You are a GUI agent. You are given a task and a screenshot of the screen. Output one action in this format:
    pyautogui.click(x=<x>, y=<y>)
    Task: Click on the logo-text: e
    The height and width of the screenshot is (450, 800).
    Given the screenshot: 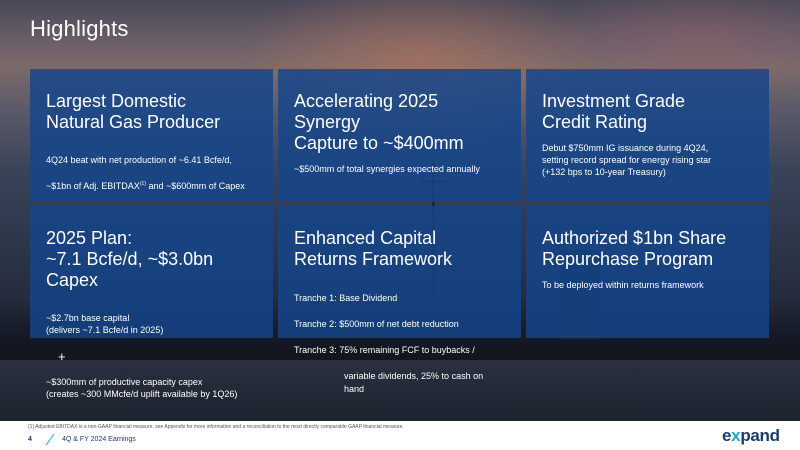 What is the action you would take?
    pyautogui.click(x=727, y=435)
    